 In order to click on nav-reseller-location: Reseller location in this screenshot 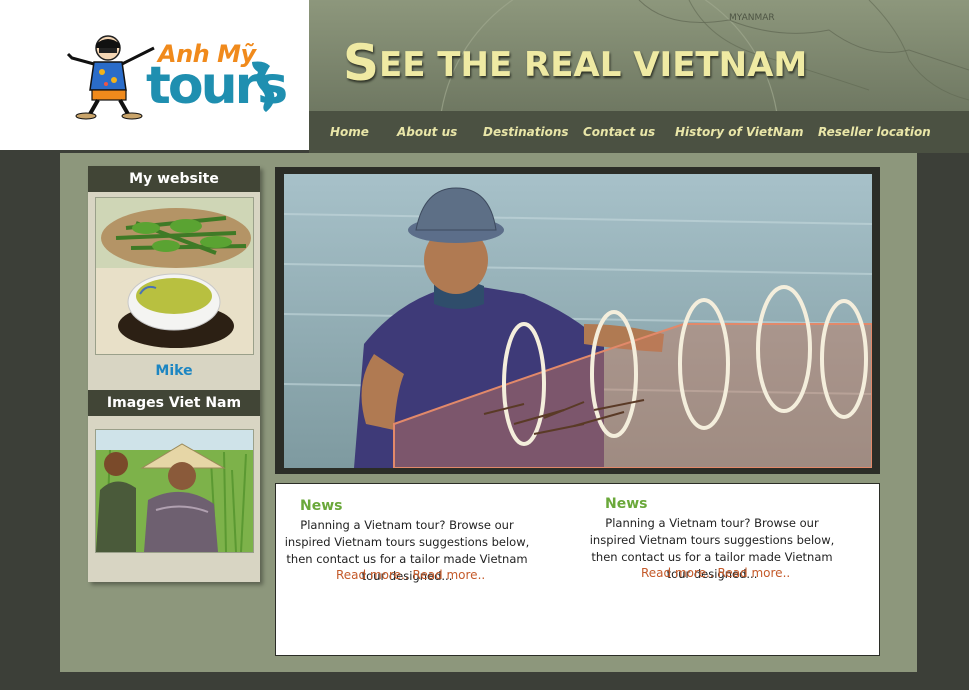, I will do `click(874, 132)`.